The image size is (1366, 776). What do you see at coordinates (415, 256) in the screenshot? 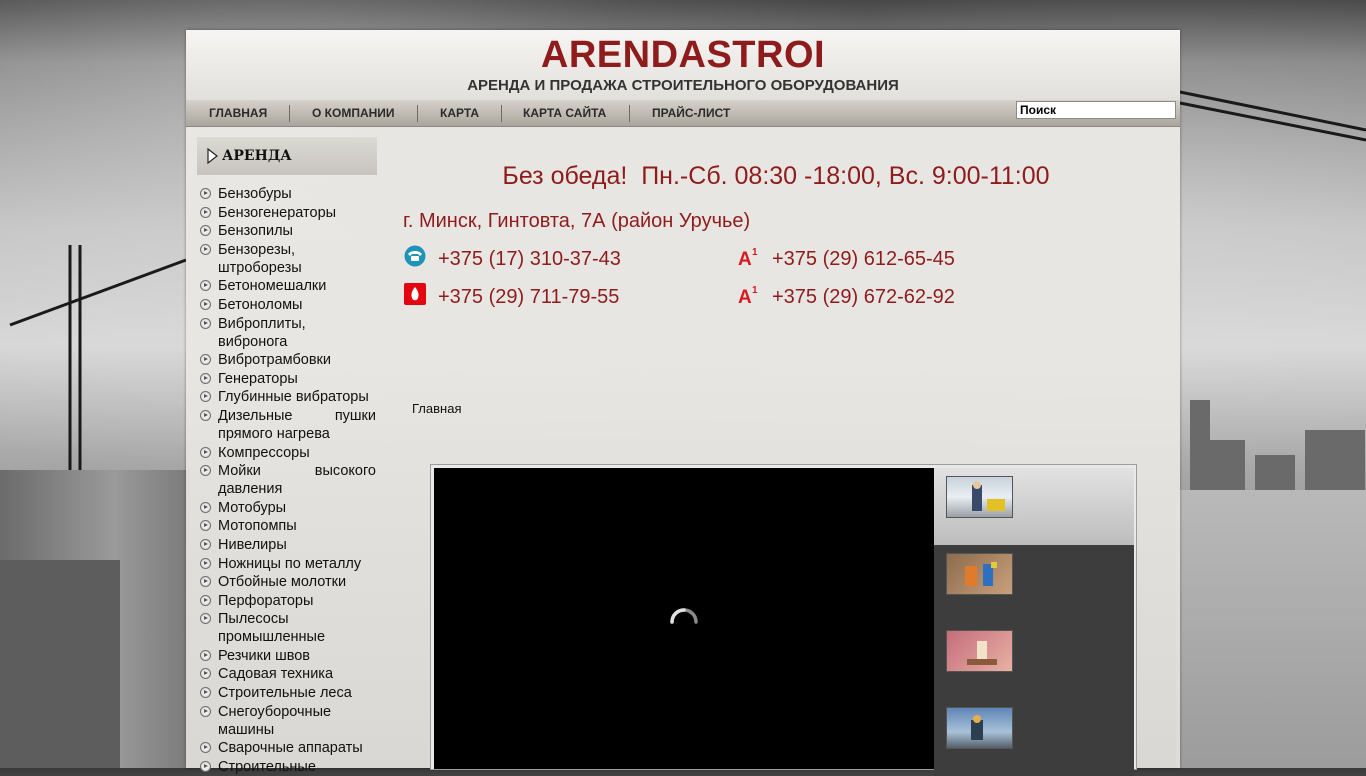
I see `landline-phone-icon` at bounding box center [415, 256].